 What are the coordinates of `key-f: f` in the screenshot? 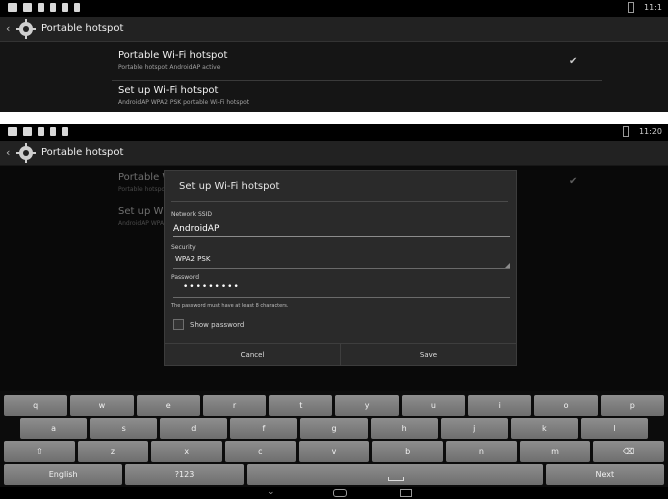 It's located at (264, 428).